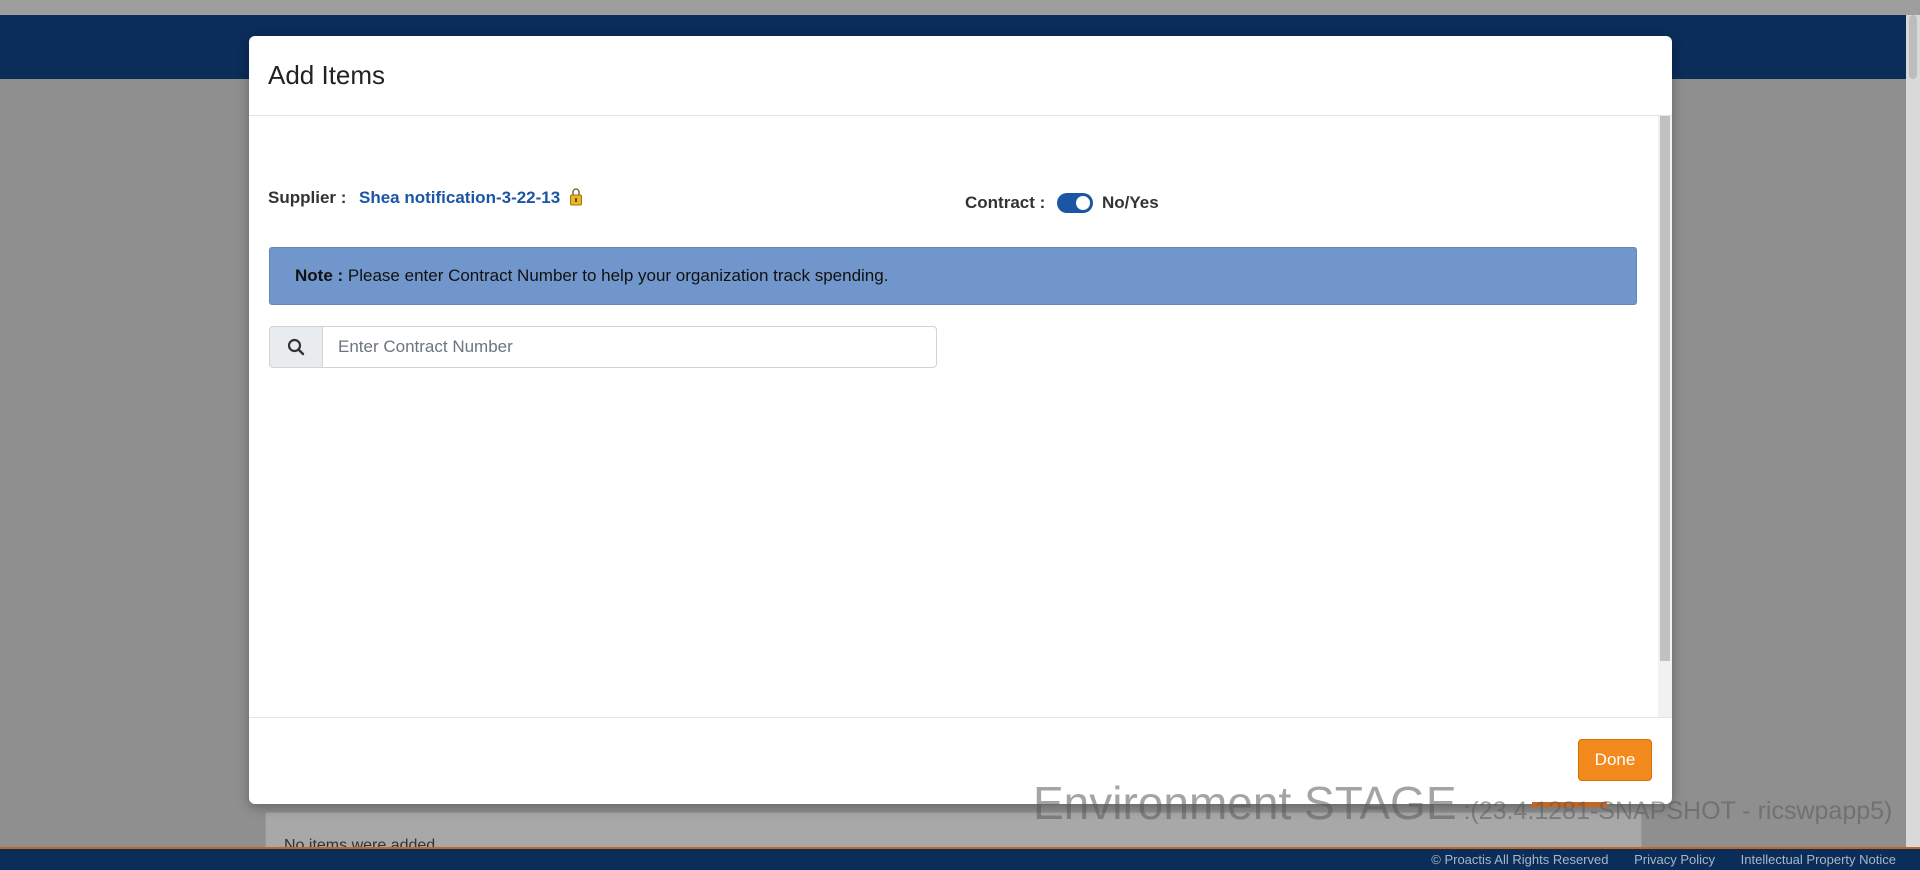 This screenshot has height=870, width=1920. What do you see at coordinates (1130, 202) in the screenshot?
I see `contract-toggle-text: No/Yes` at bounding box center [1130, 202].